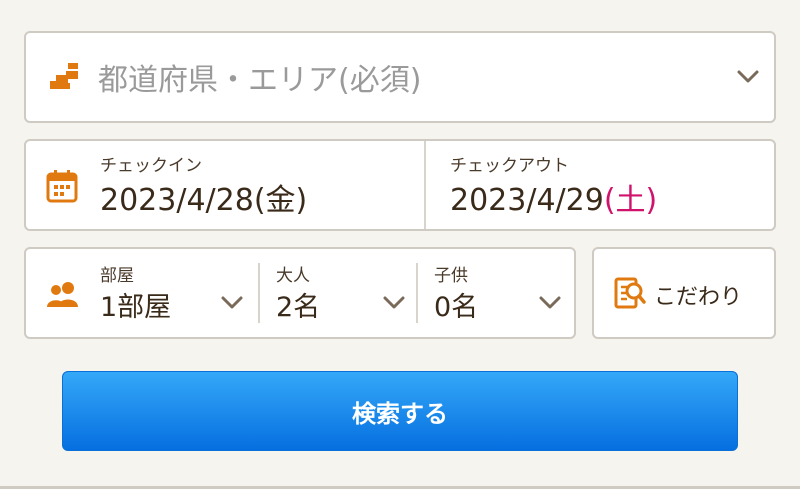 This screenshot has height=489, width=800. What do you see at coordinates (151, 166) in the screenshot?
I see `checkin-label: チェックイン` at bounding box center [151, 166].